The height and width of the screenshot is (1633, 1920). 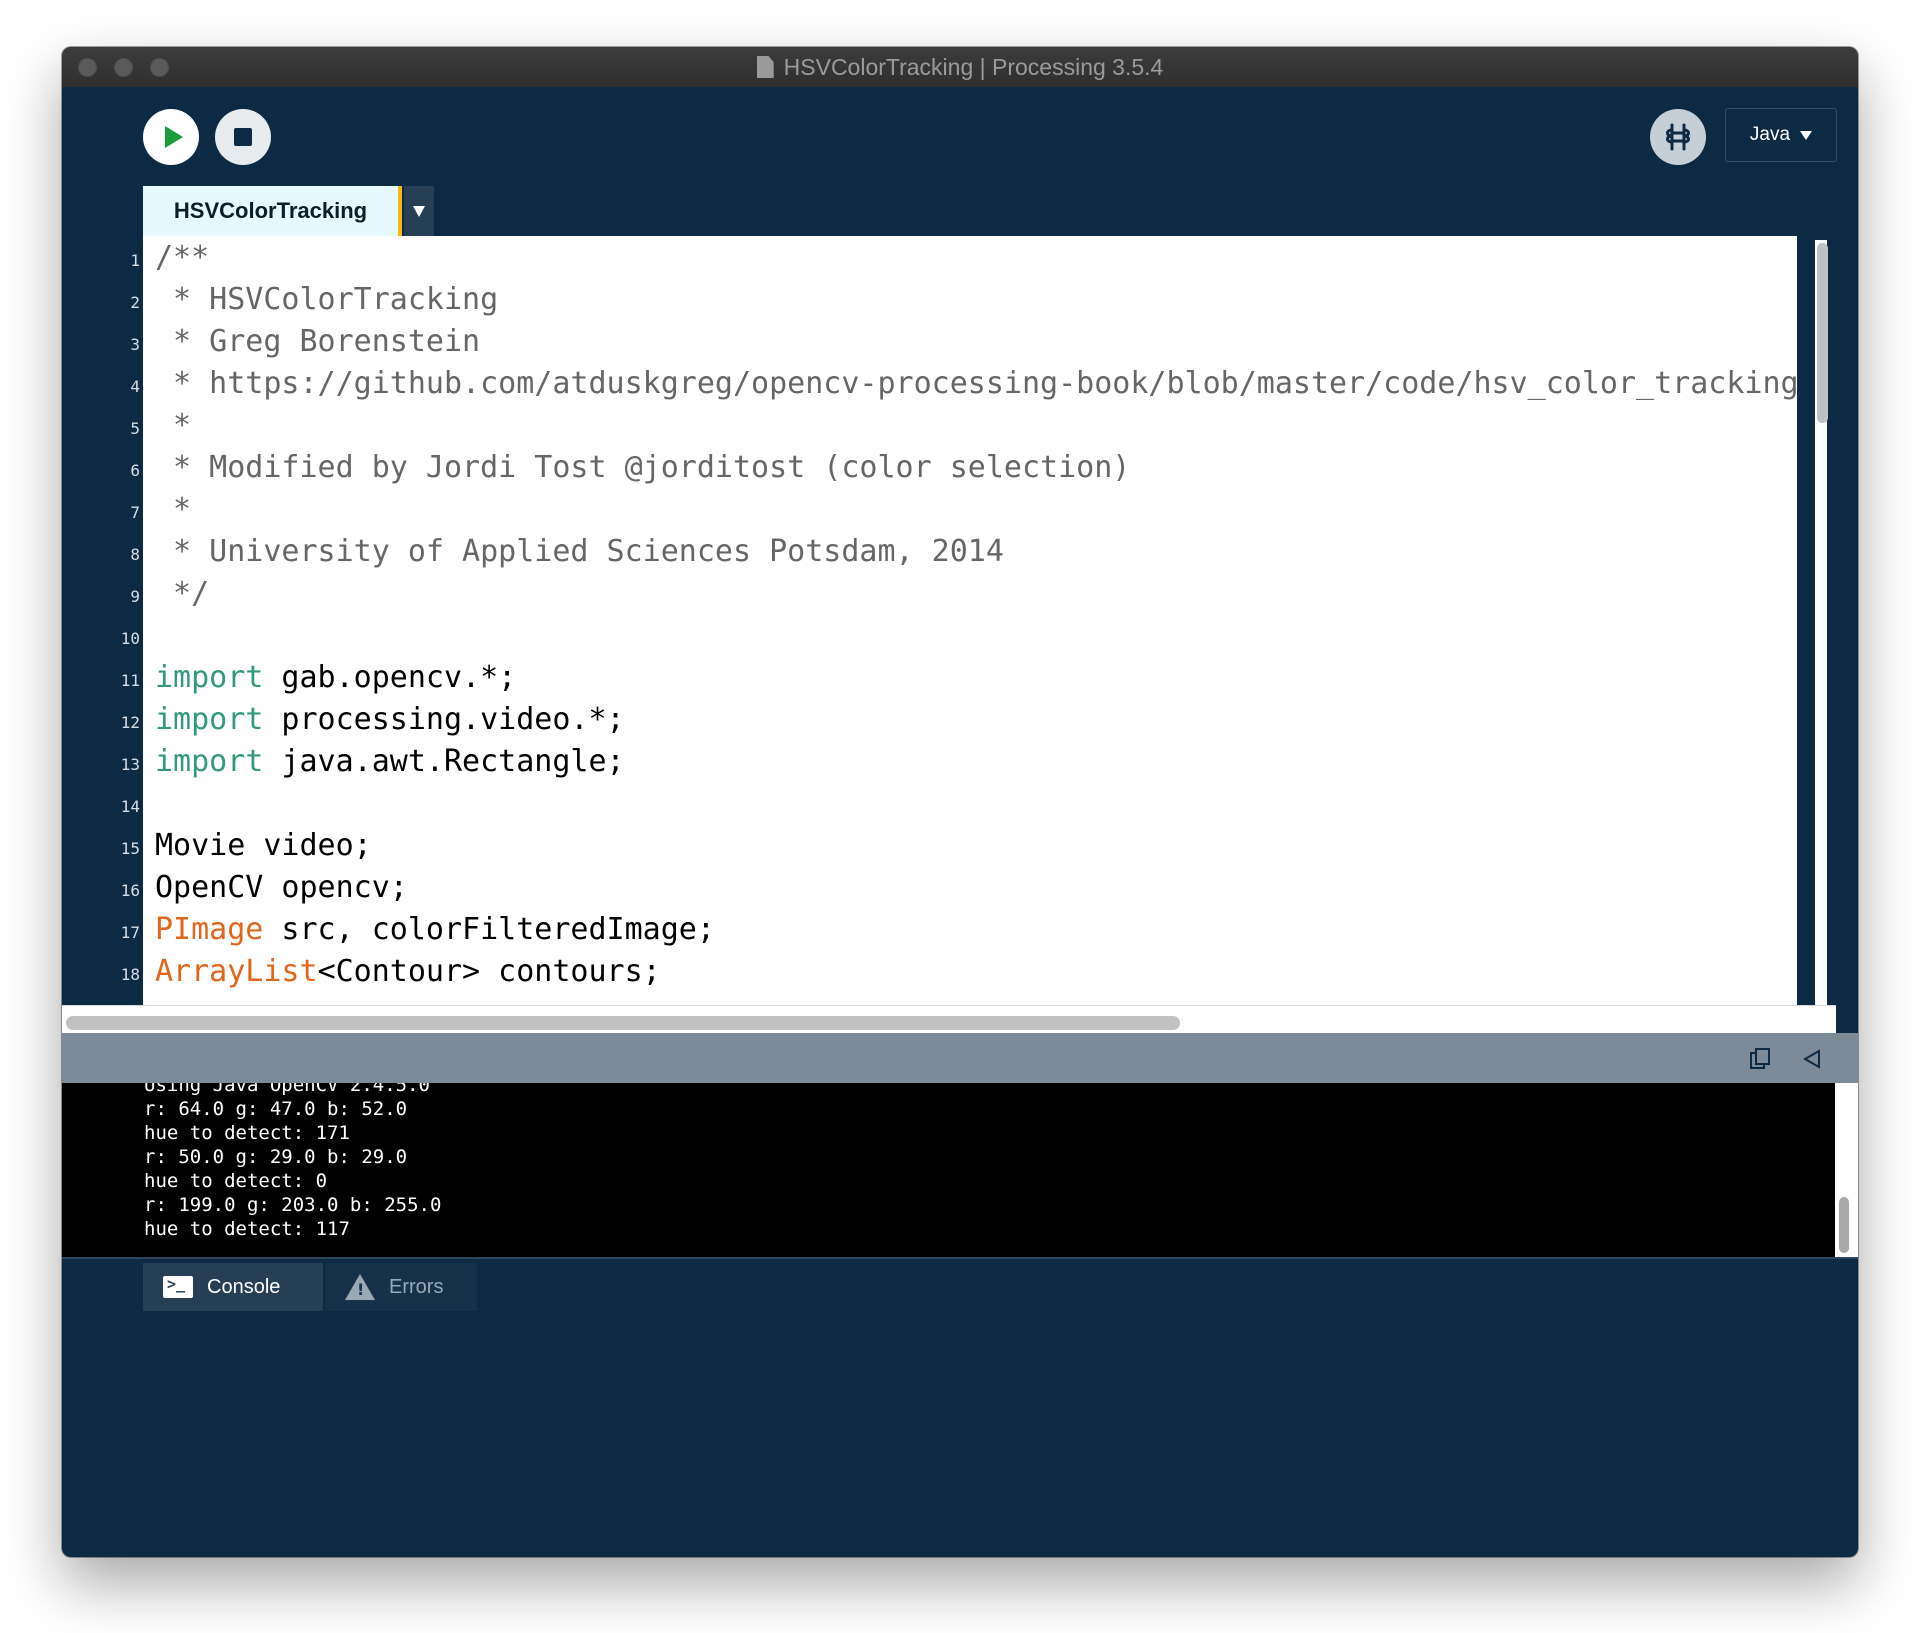 What do you see at coordinates (444, 719) in the screenshot?
I see `code-token-plain: processing.video.*;` at bounding box center [444, 719].